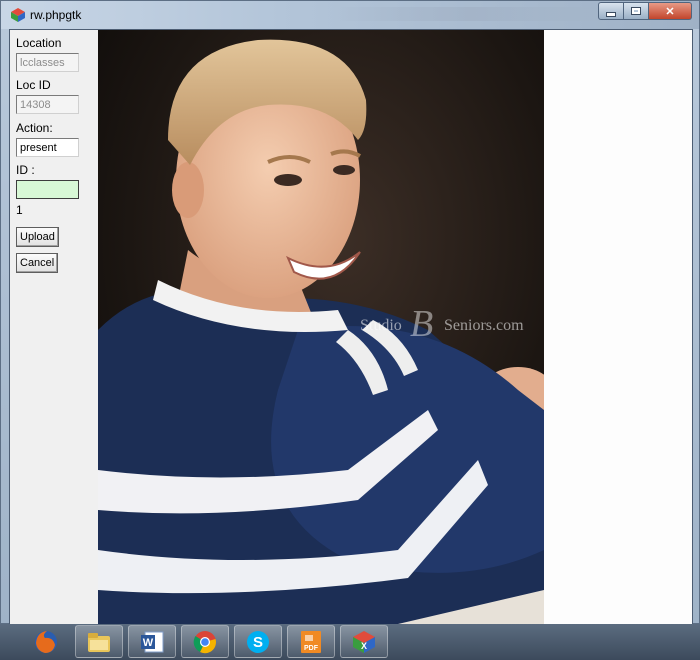  I want to click on chrome-icon, so click(204, 641).